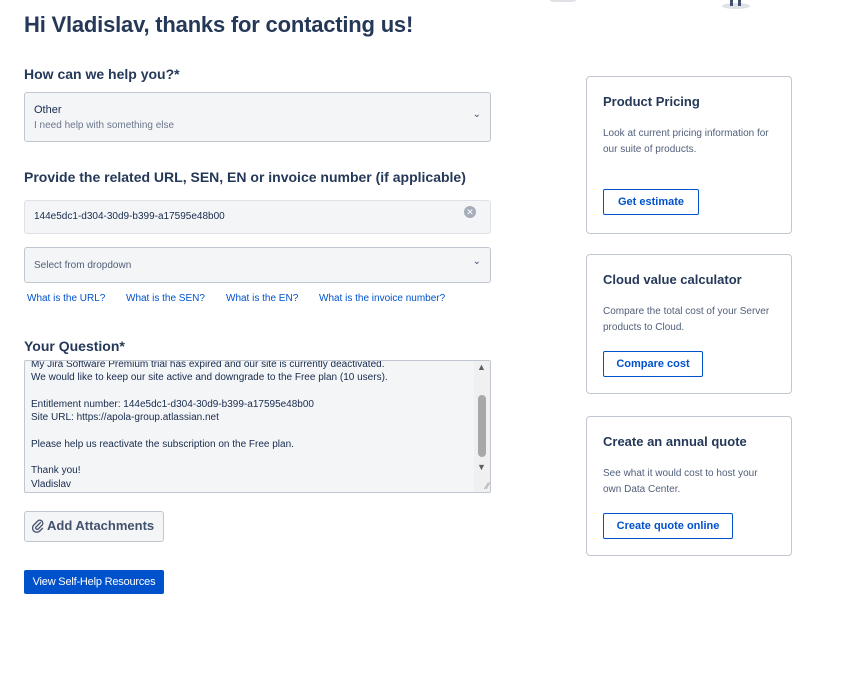  What do you see at coordinates (481, 367) in the screenshot?
I see `scroll-up-icon: ▲` at bounding box center [481, 367].